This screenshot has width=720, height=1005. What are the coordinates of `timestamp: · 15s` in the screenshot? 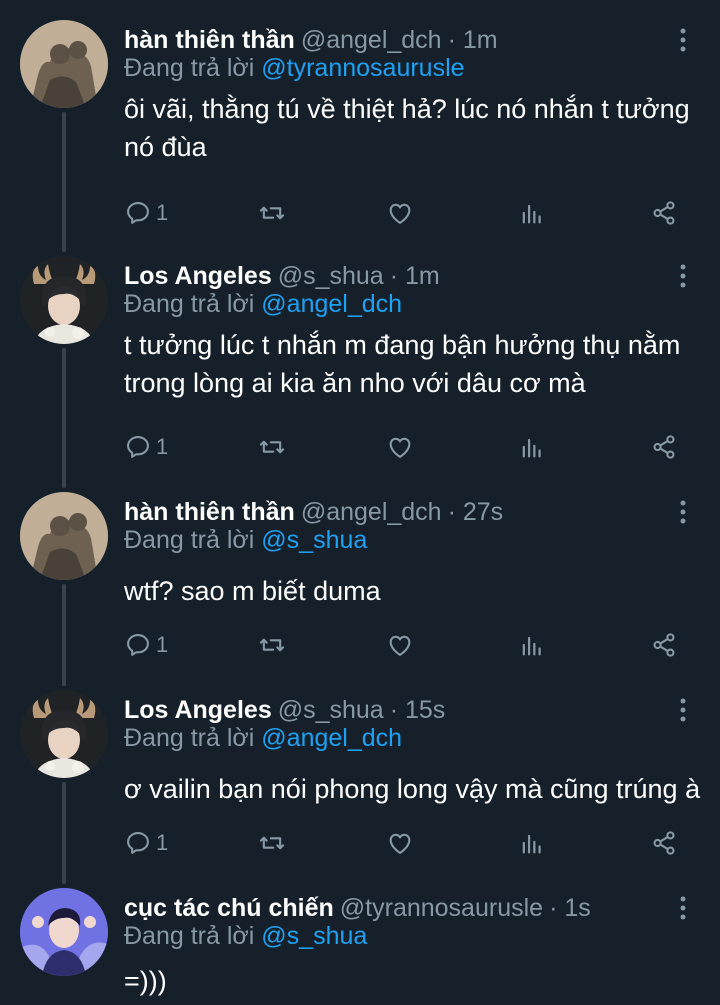 It's located at (418, 710).